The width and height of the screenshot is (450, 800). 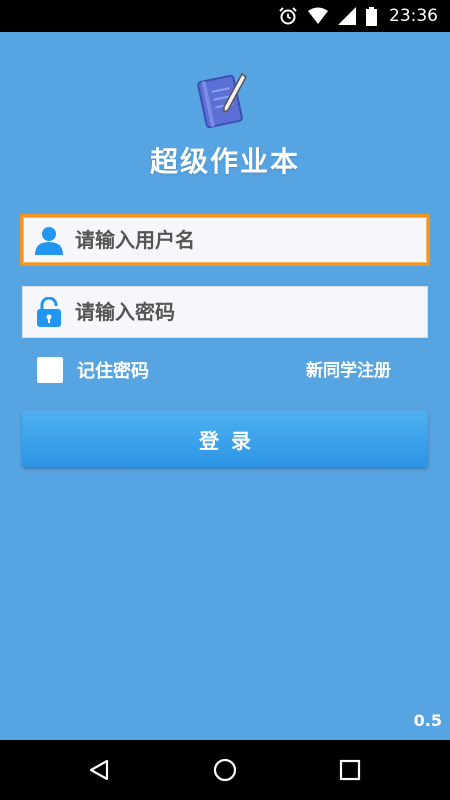 What do you see at coordinates (413, 16) in the screenshot?
I see `clock-time: 23:36` at bounding box center [413, 16].